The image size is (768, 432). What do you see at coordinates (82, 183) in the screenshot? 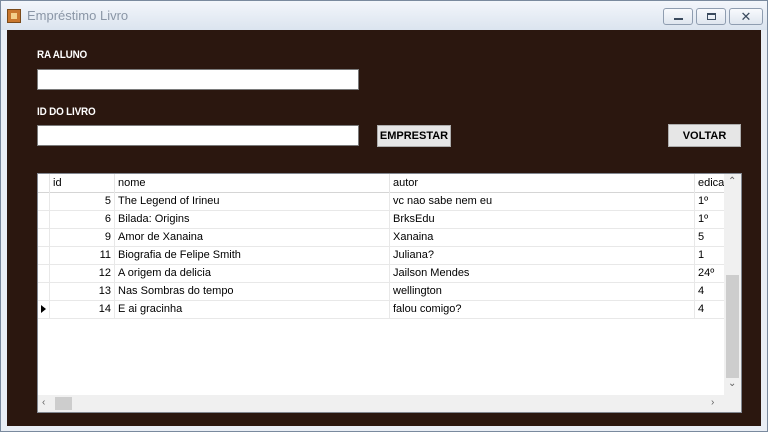
I see `column-header-id: id` at bounding box center [82, 183].